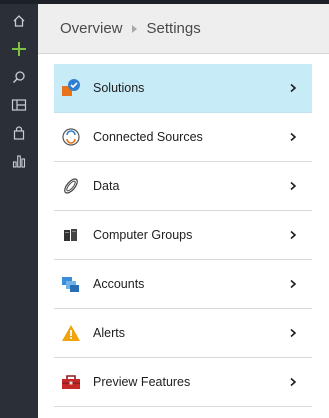 Image resolution: width=329 pixels, height=418 pixels. What do you see at coordinates (183, 88) in the screenshot?
I see `menu-item-solutions: Solutions` at bounding box center [183, 88].